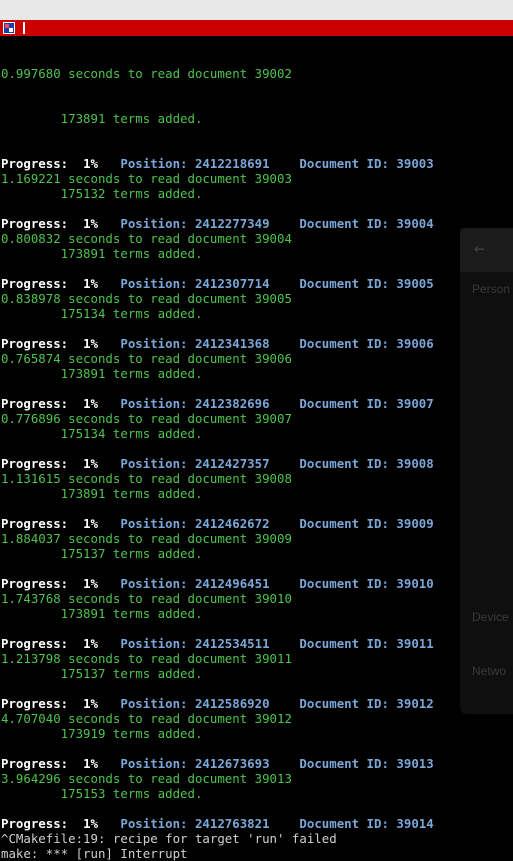  What do you see at coordinates (232, 763) in the screenshot?
I see `position-value: 2412673693` at bounding box center [232, 763].